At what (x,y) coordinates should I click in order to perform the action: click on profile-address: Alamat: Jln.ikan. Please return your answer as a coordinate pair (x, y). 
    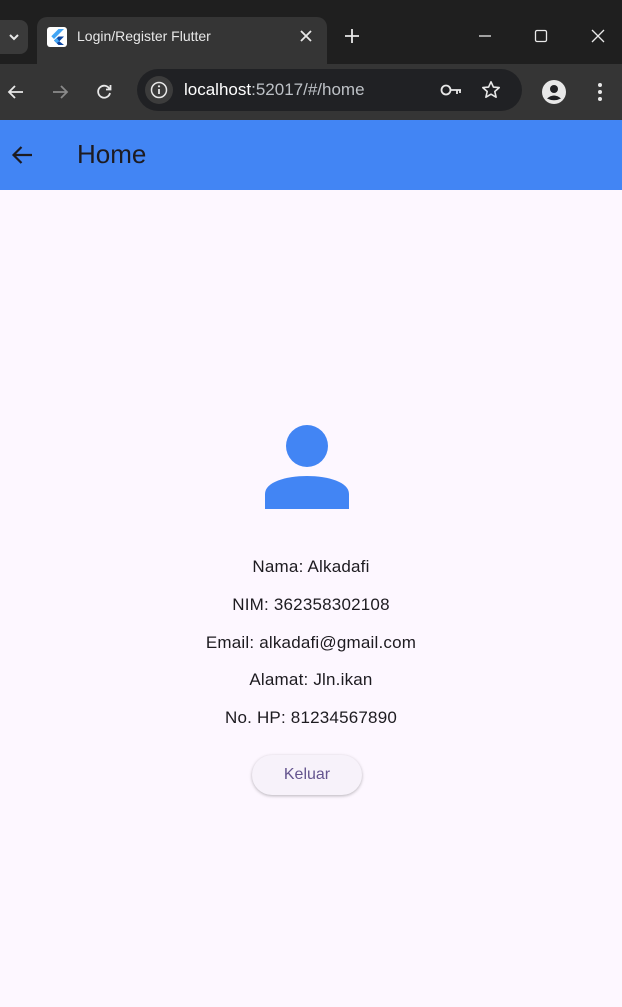
    Looking at the image, I should click on (311, 679).